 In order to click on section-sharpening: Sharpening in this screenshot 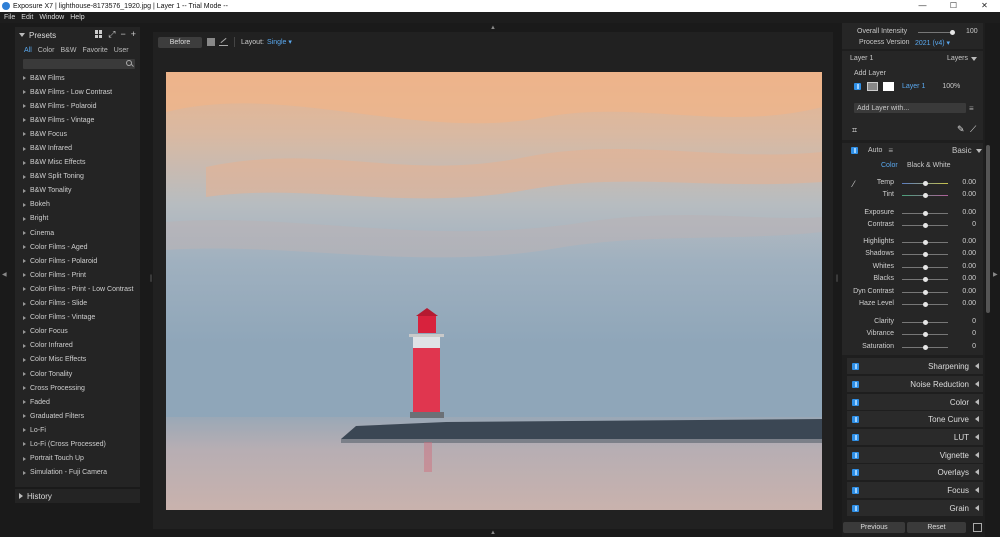, I will do `click(915, 366)`.